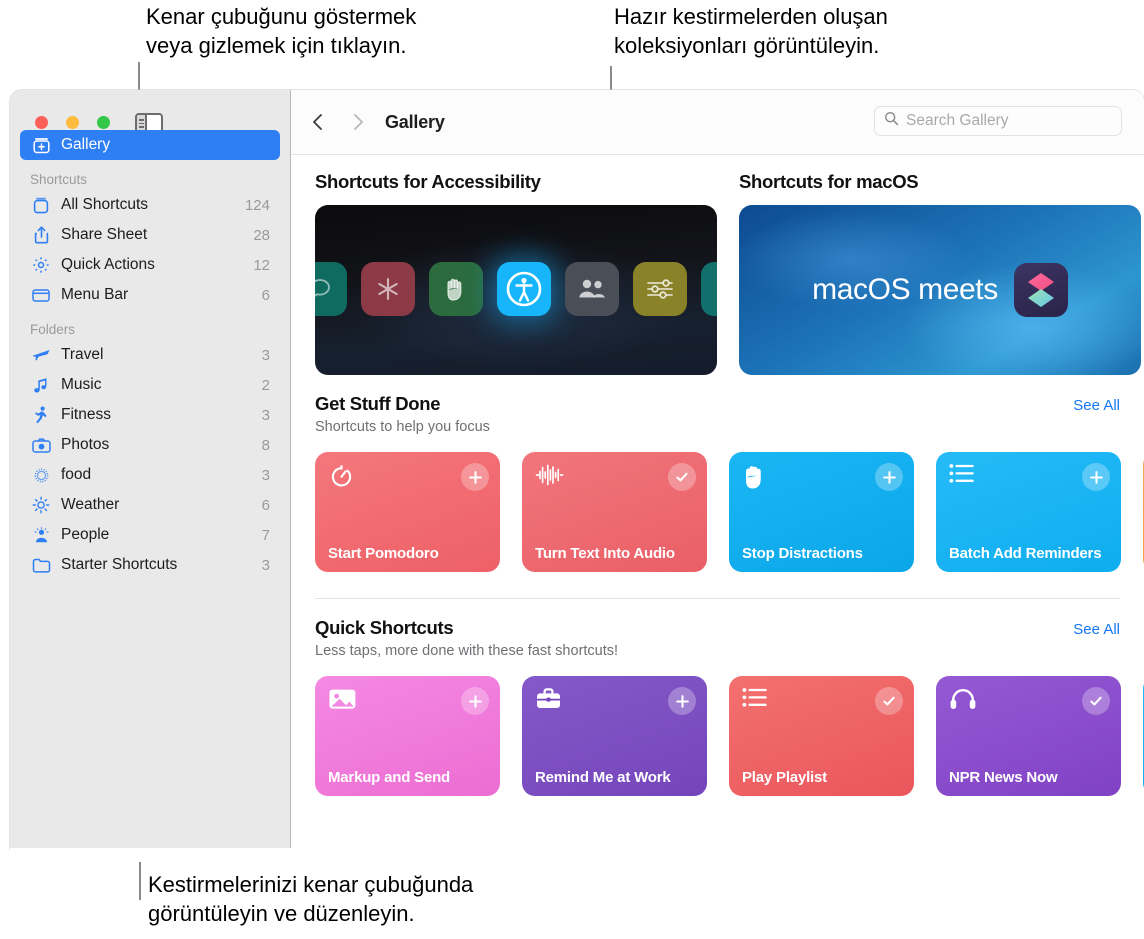  I want to click on menubar-icon, so click(41, 295).